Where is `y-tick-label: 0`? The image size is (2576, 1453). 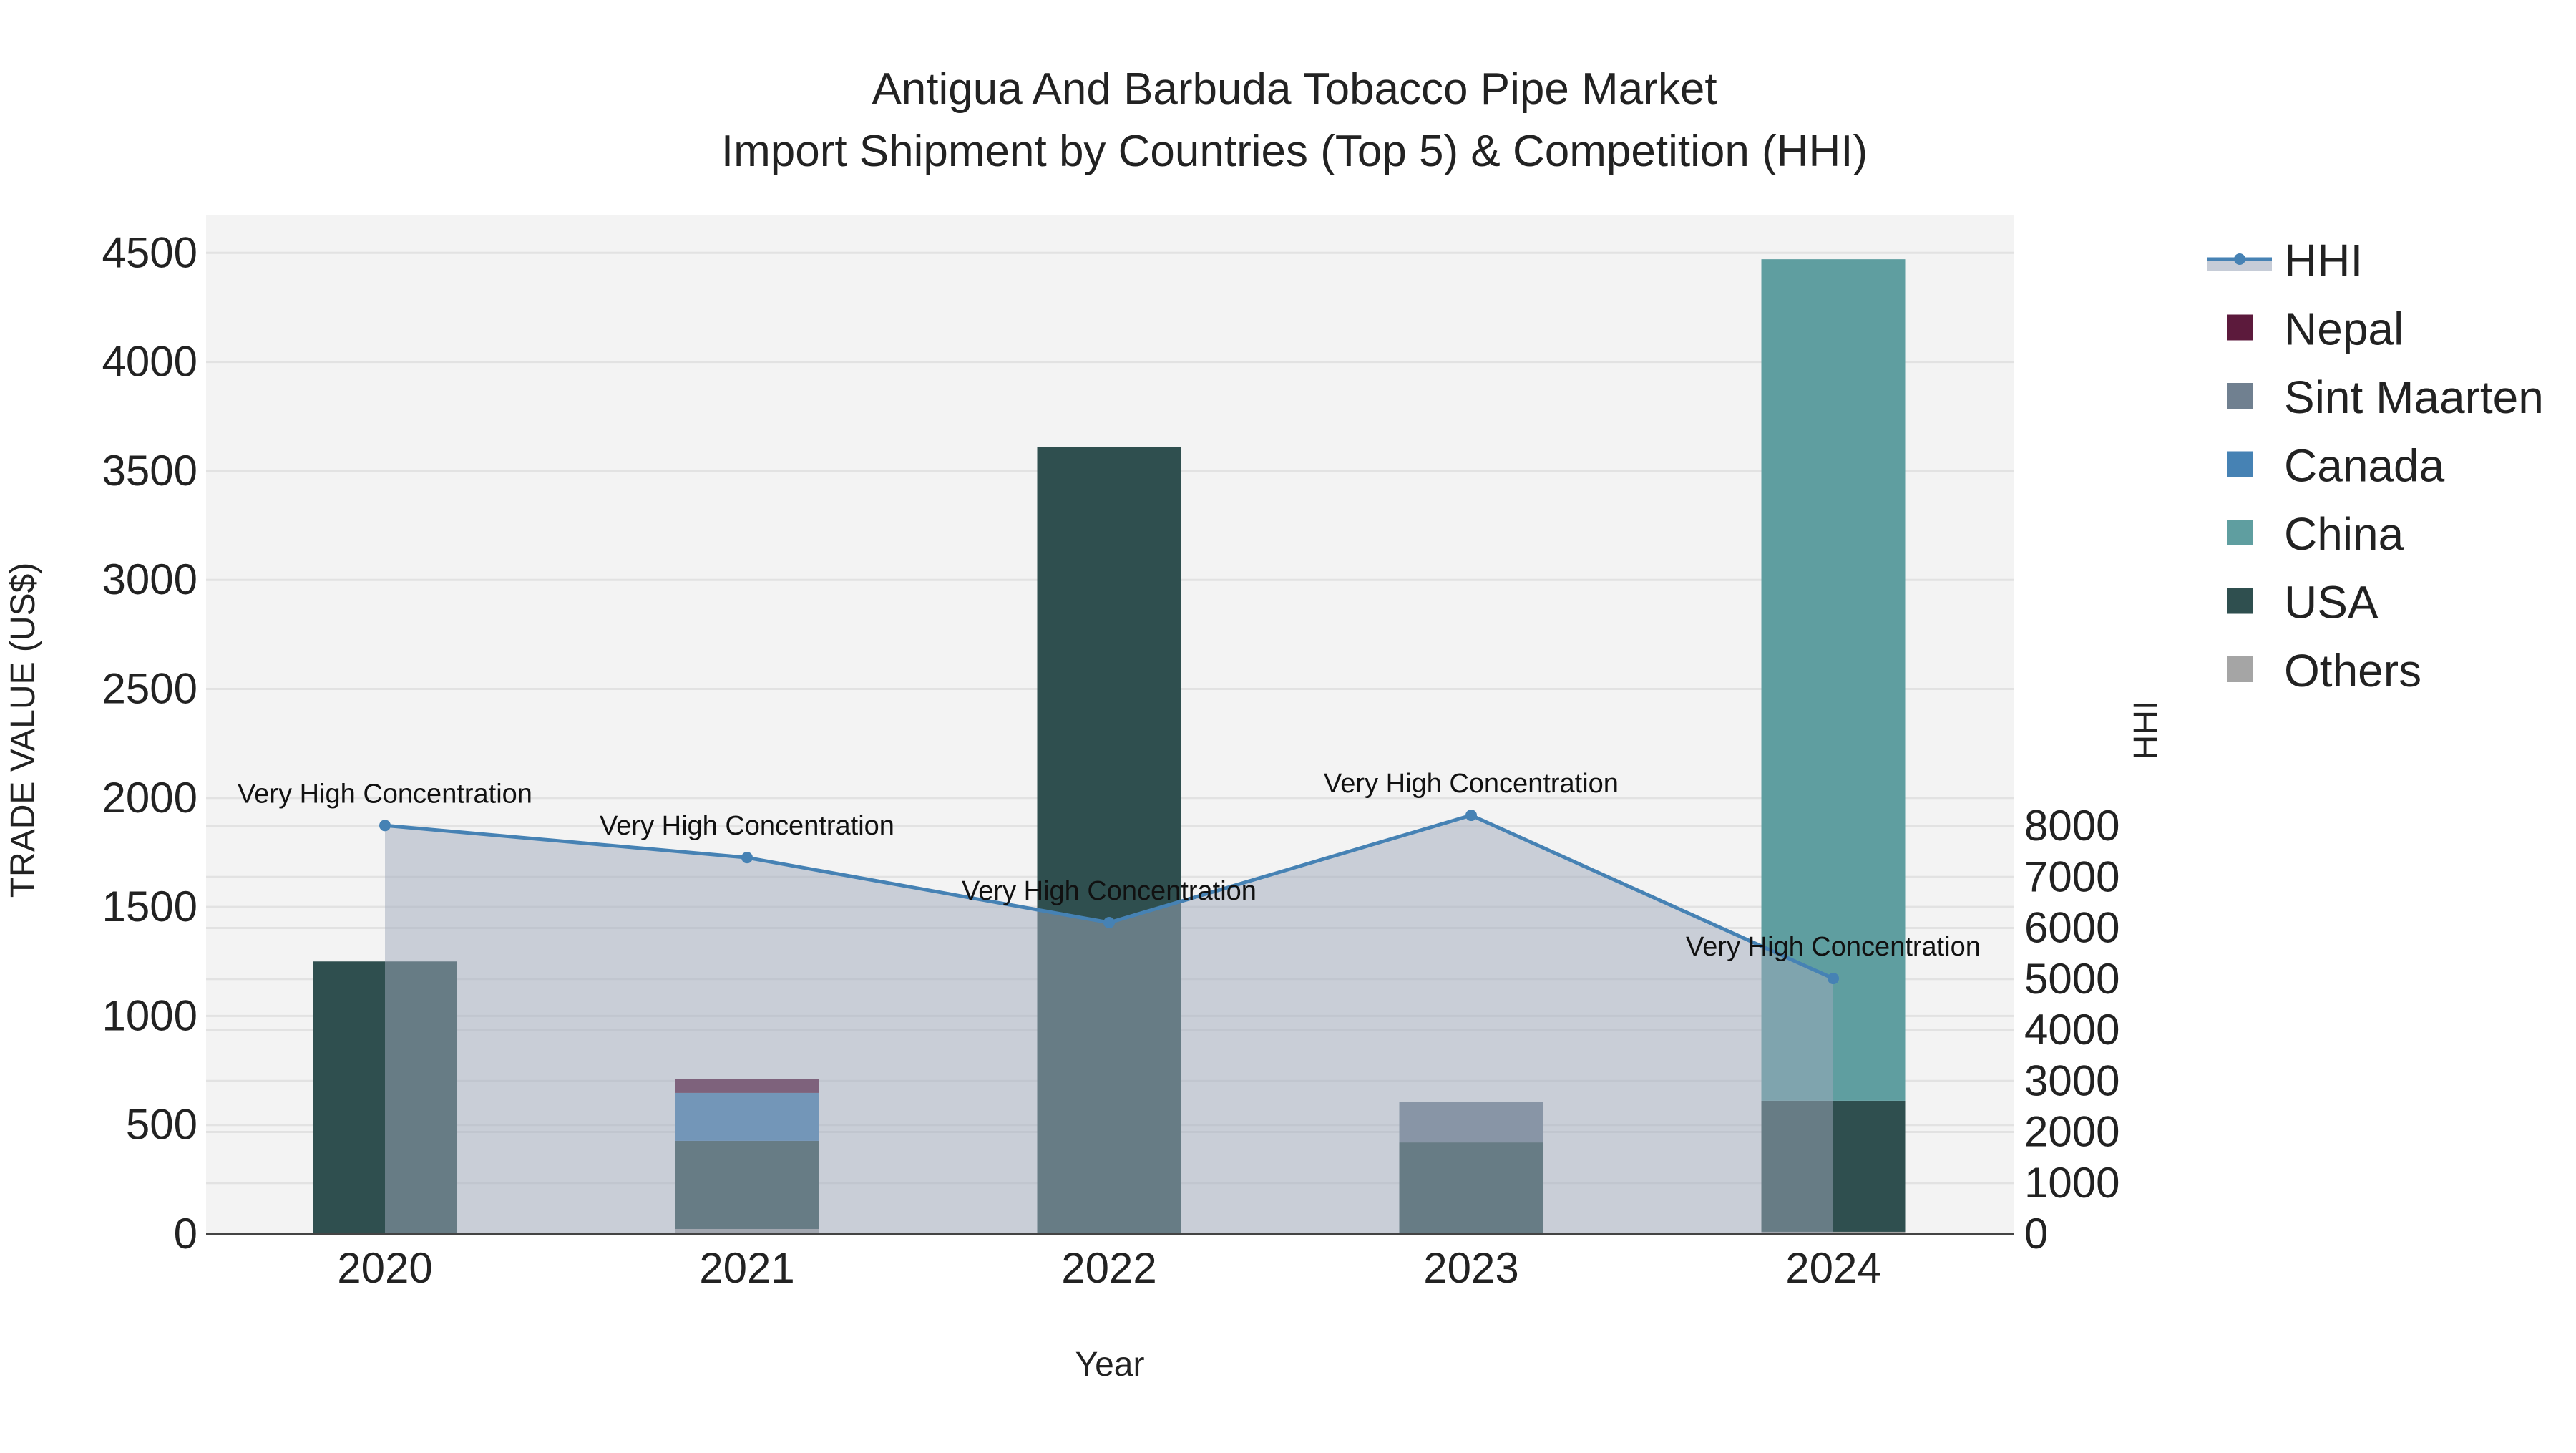
y-tick-label: 0 is located at coordinates (185, 1234).